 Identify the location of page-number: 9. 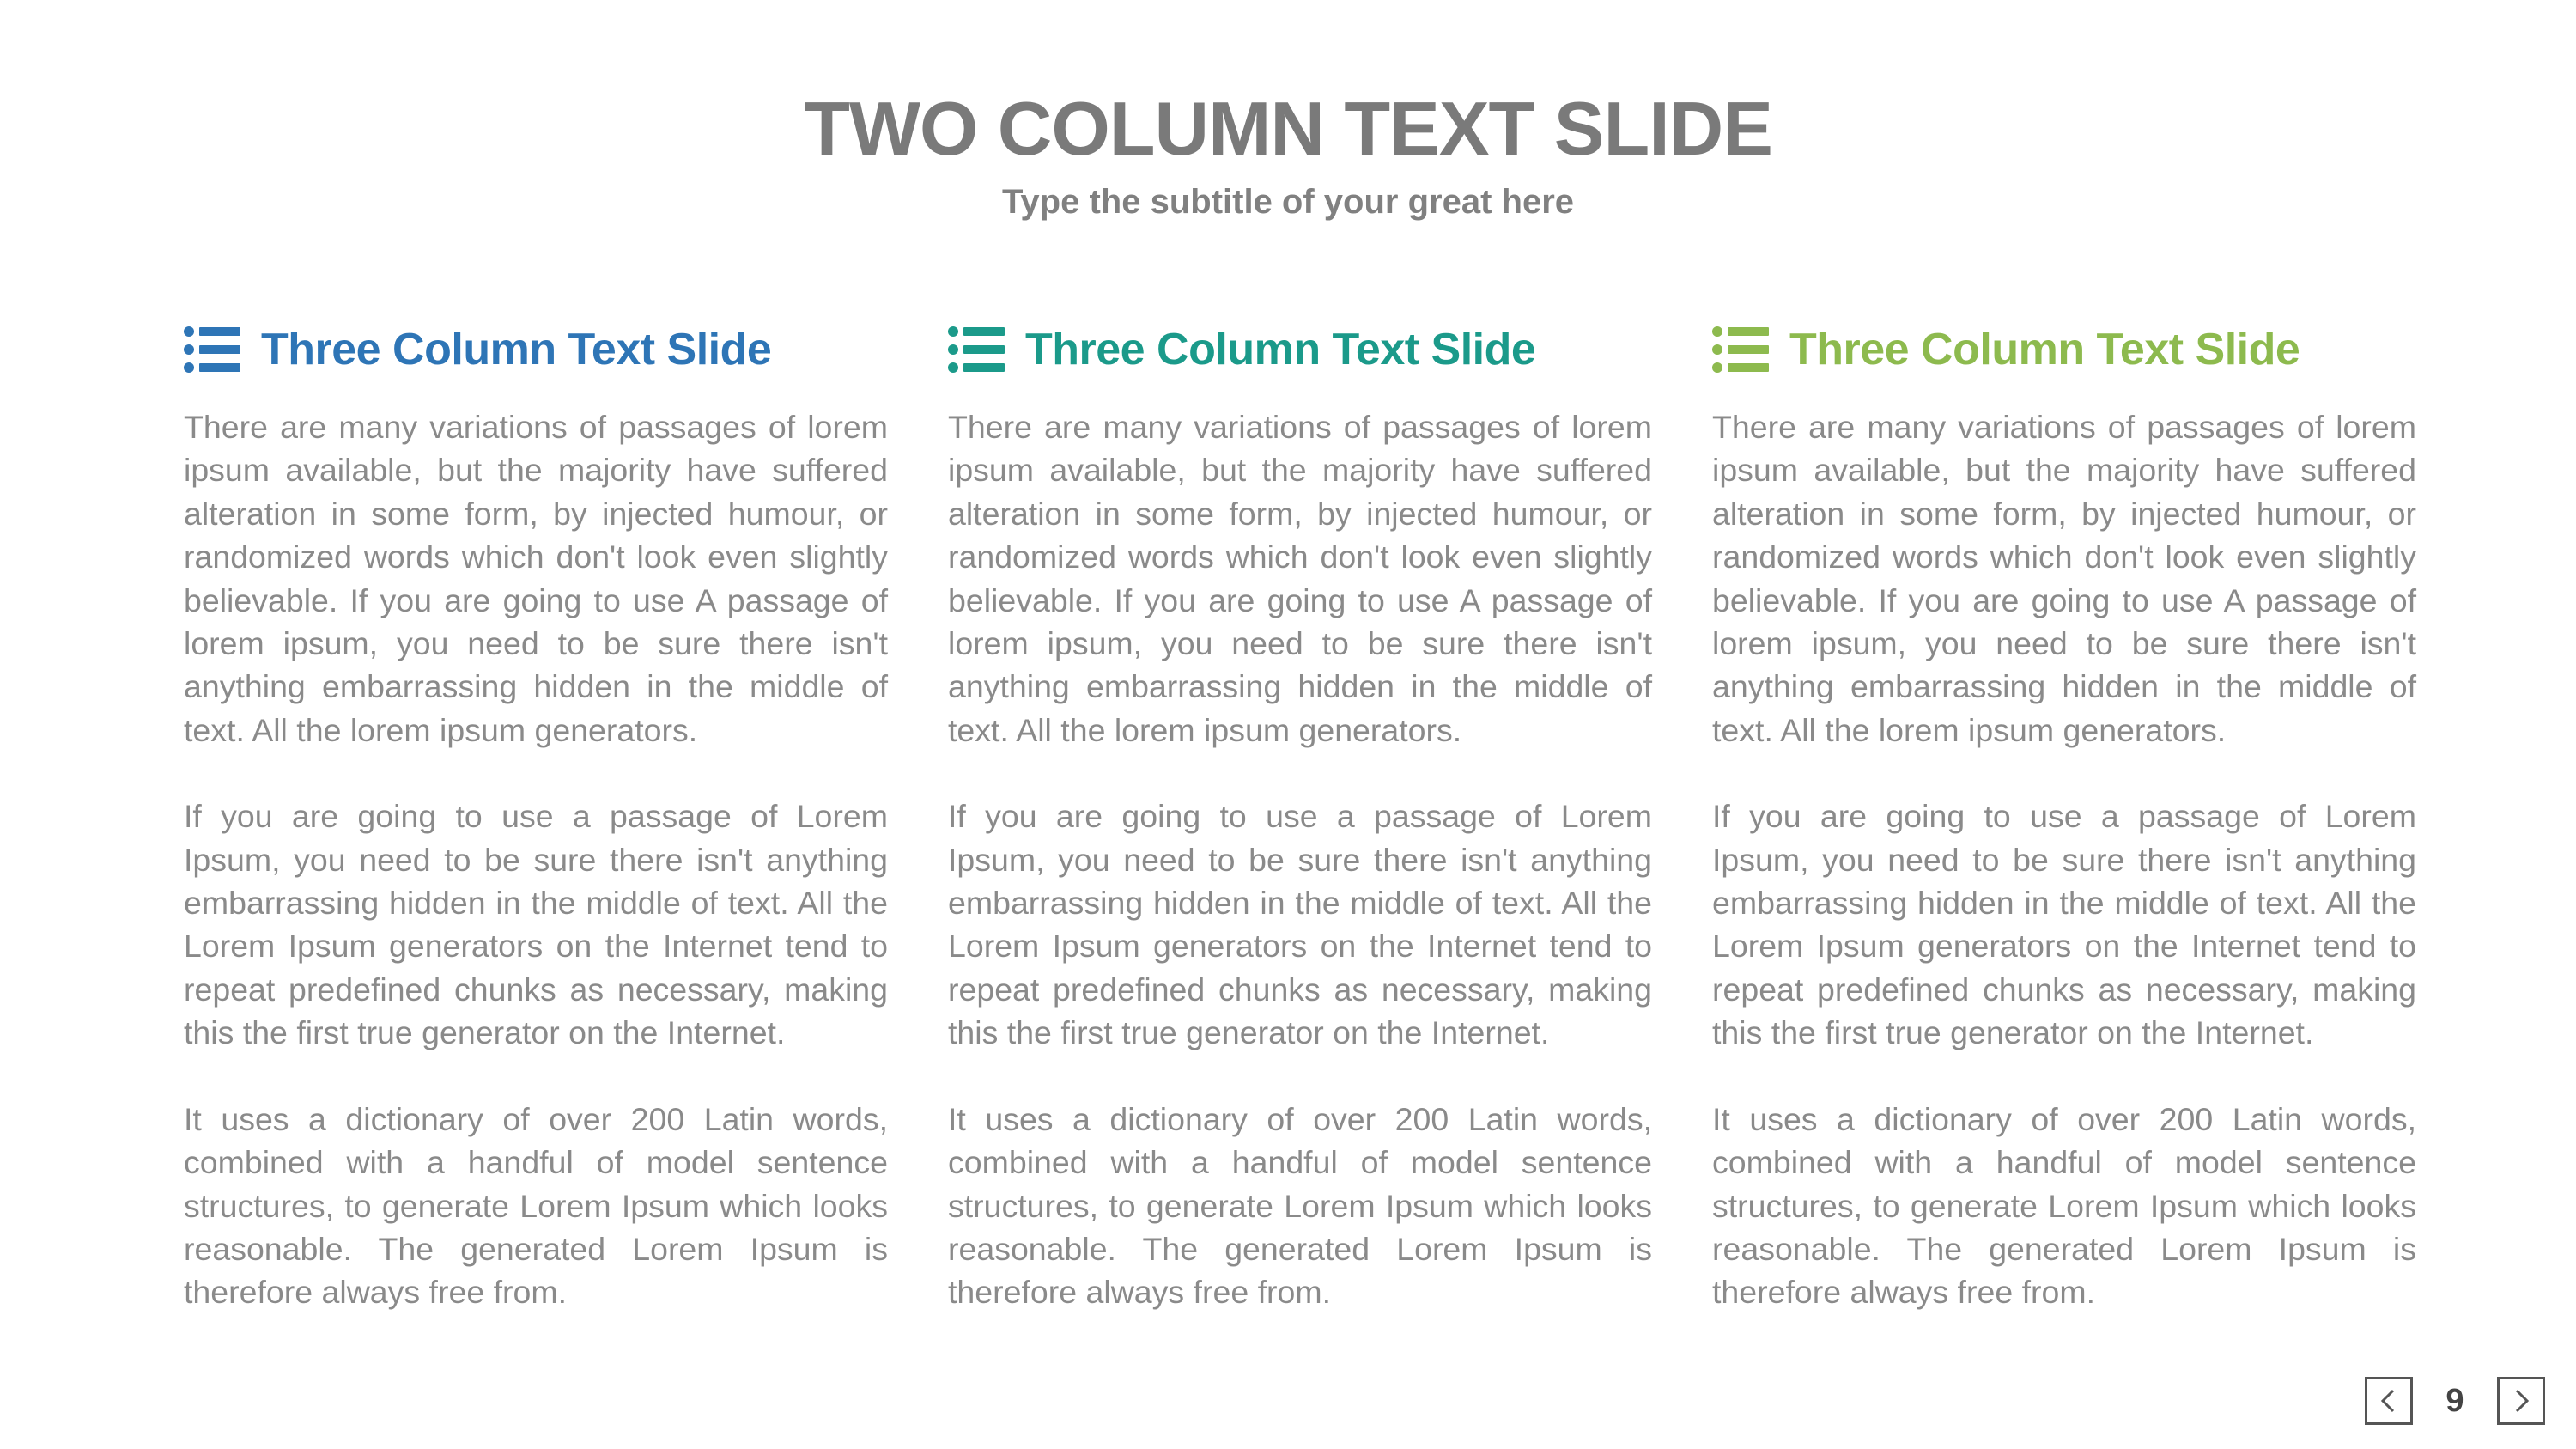
(2455, 1401).